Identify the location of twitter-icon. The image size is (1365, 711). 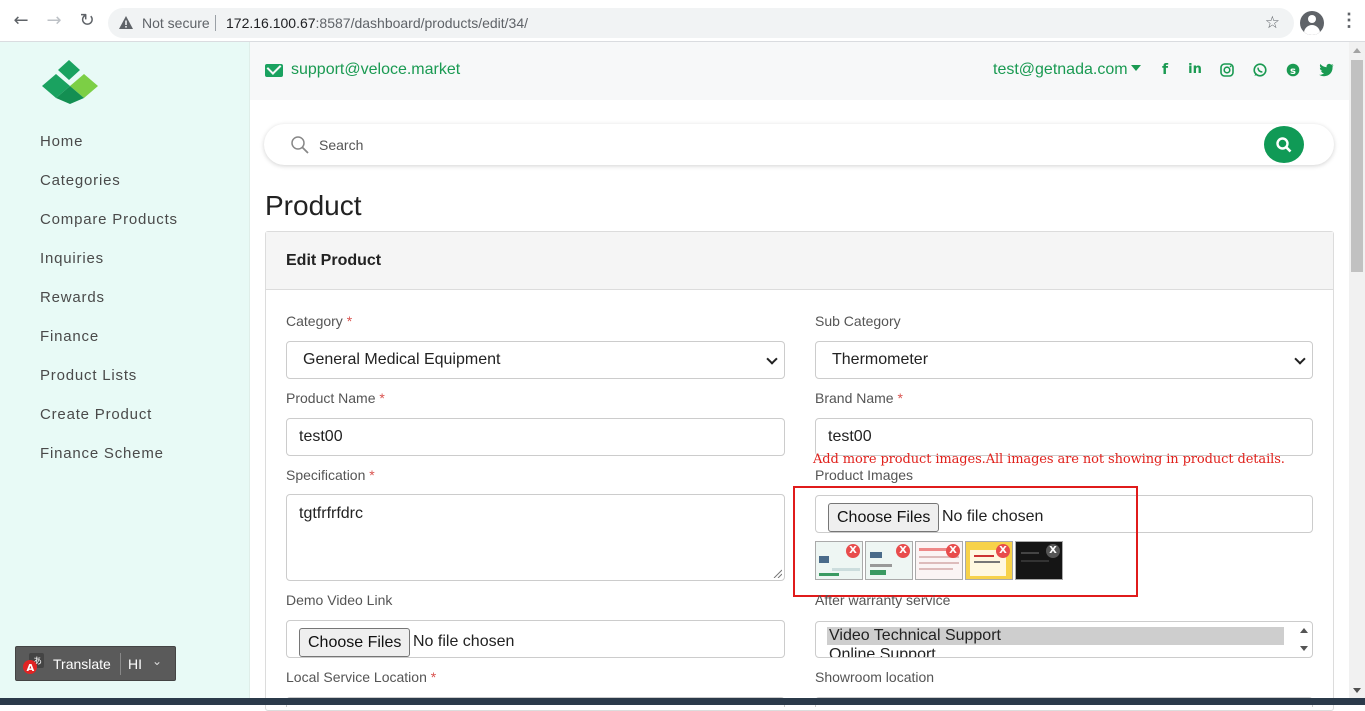
(1326, 70).